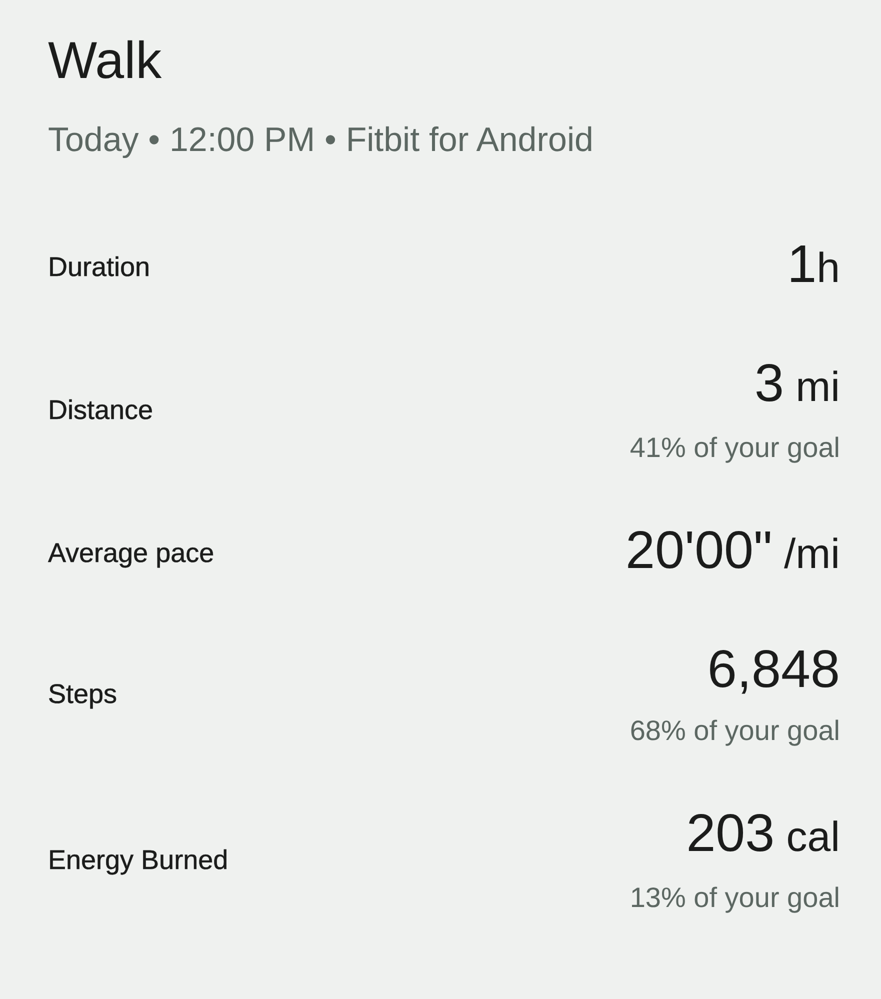 Image resolution: width=881 pixels, height=999 pixels. What do you see at coordinates (813, 265) in the screenshot?
I see `stat-value: 1h` at bounding box center [813, 265].